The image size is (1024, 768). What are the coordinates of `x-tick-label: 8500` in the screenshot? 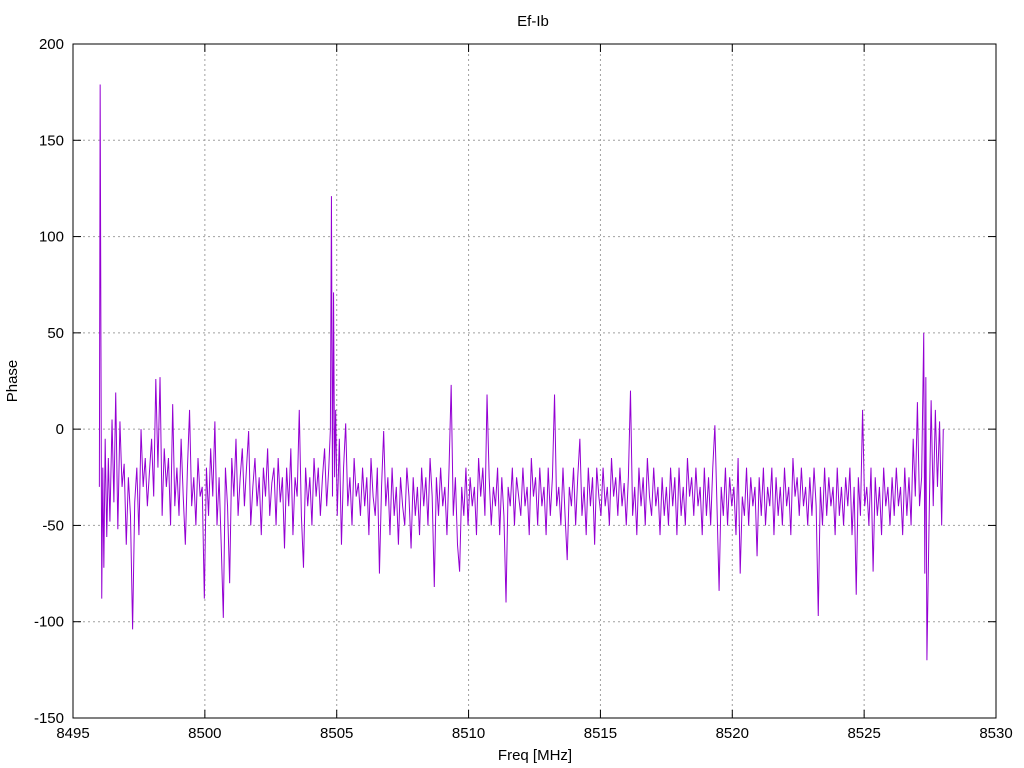 It's located at (204, 733).